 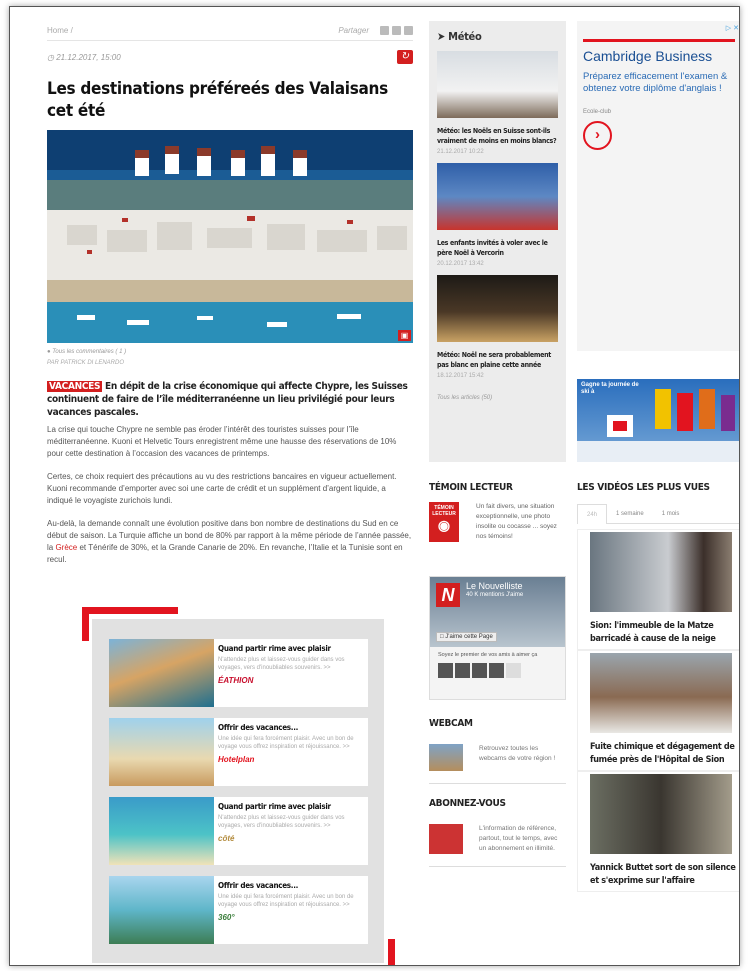 I want to click on meteo-date: 18.12.2017 15:42, so click(x=460, y=376).